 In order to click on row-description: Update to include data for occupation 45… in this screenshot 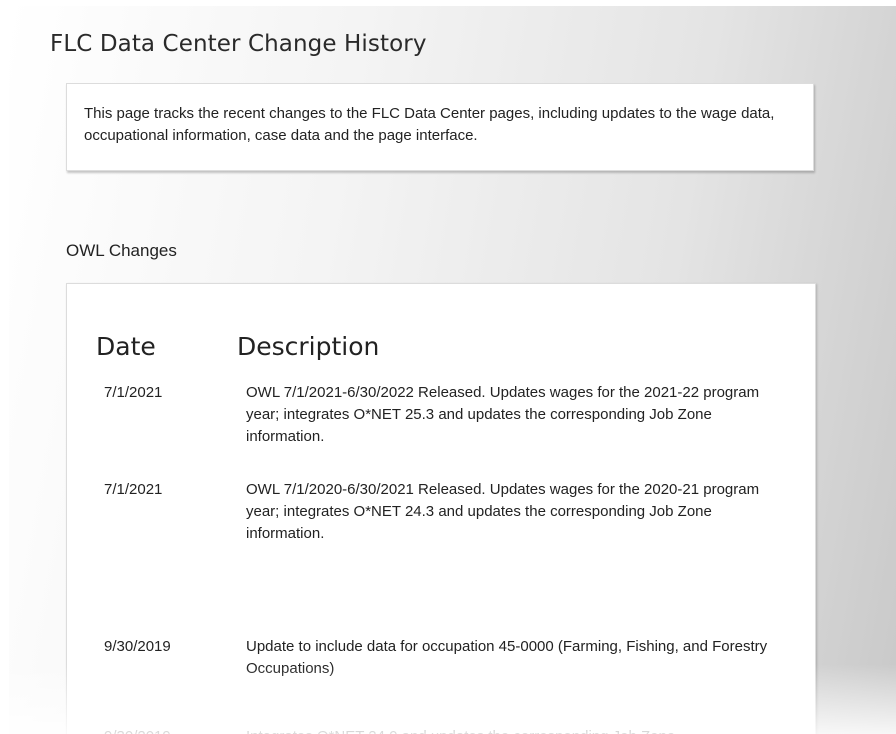, I will do `click(507, 657)`.